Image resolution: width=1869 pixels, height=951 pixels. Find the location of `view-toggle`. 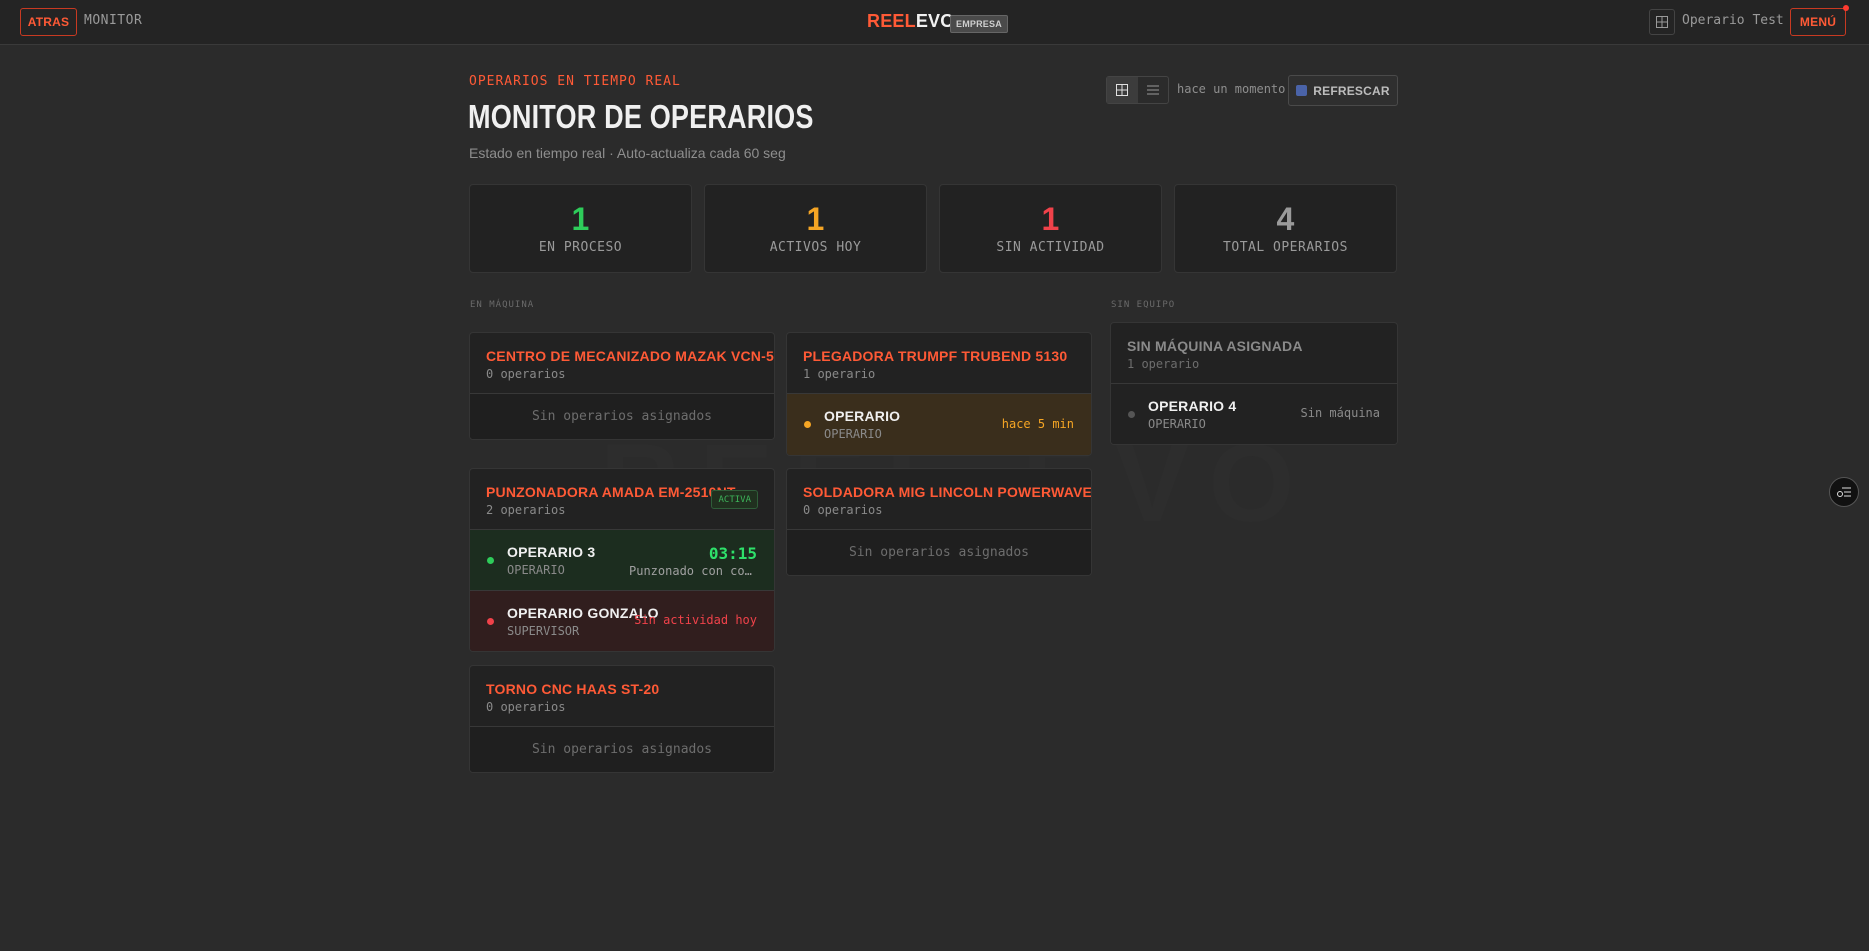

view-toggle is located at coordinates (1137, 90).